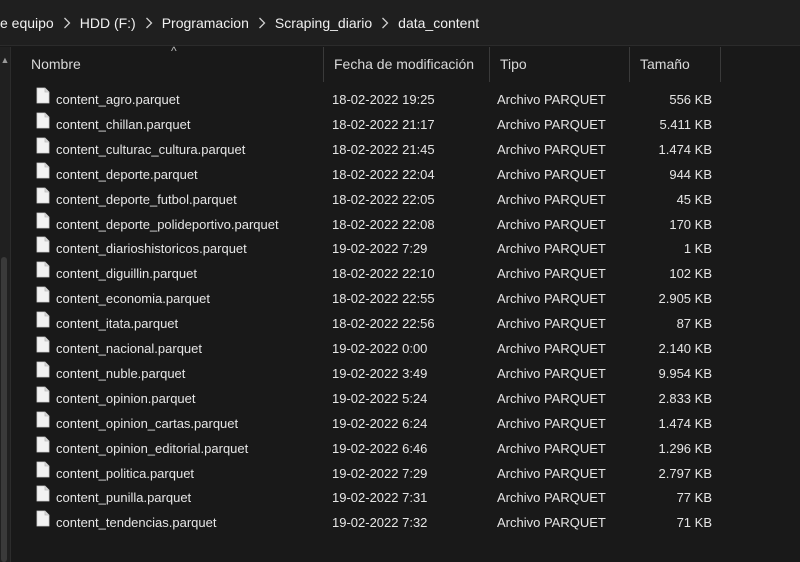  Describe the element at coordinates (685, 448) in the screenshot. I see `file-size: 1.296 KB` at that location.